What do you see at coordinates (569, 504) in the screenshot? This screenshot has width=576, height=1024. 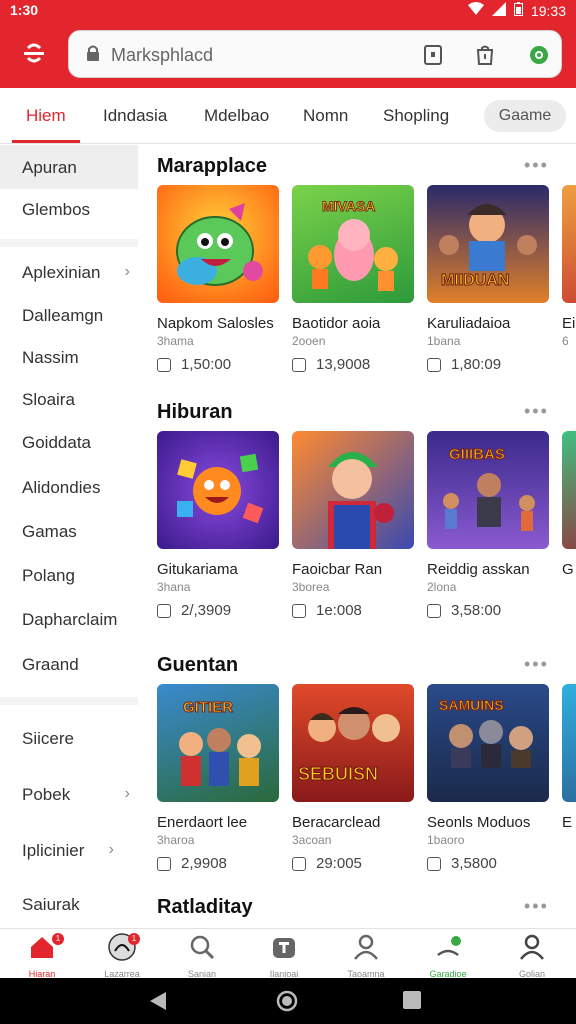 I see `product-card: G` at bounding box center [569, 504].